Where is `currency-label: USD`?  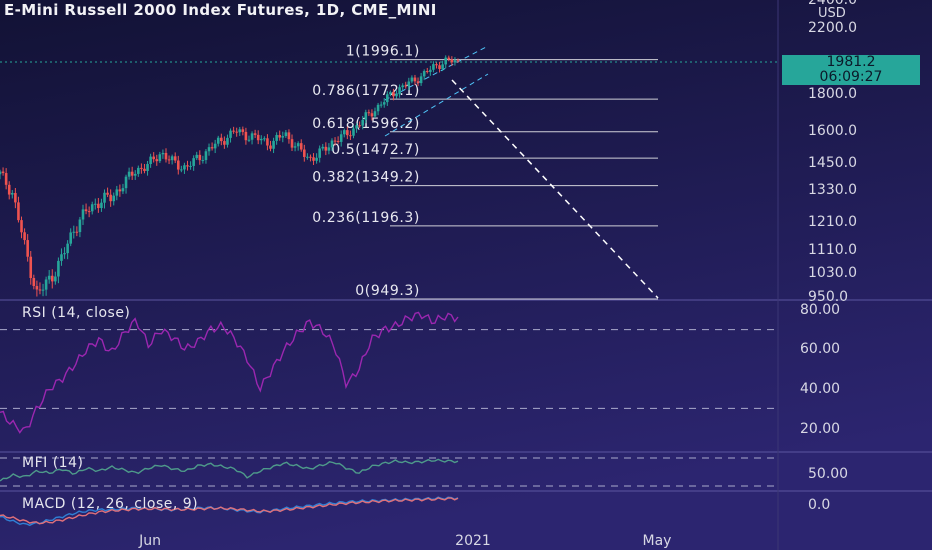 currency-label: USD is located at coordinates (832, 13).